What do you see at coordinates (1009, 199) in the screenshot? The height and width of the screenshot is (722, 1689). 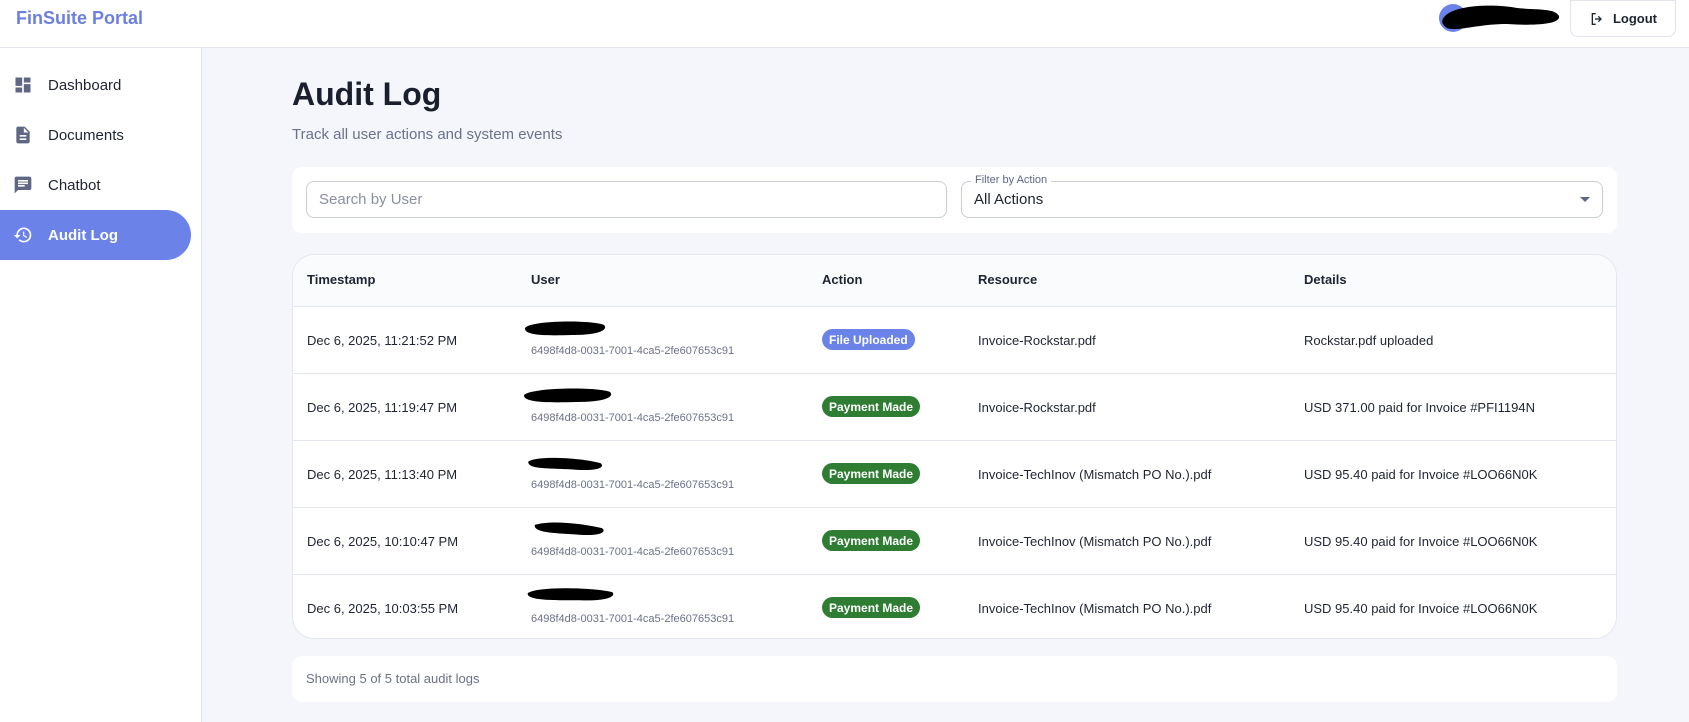 I see `action-filter-value: All Actions` at bounding box center [1009, 199].